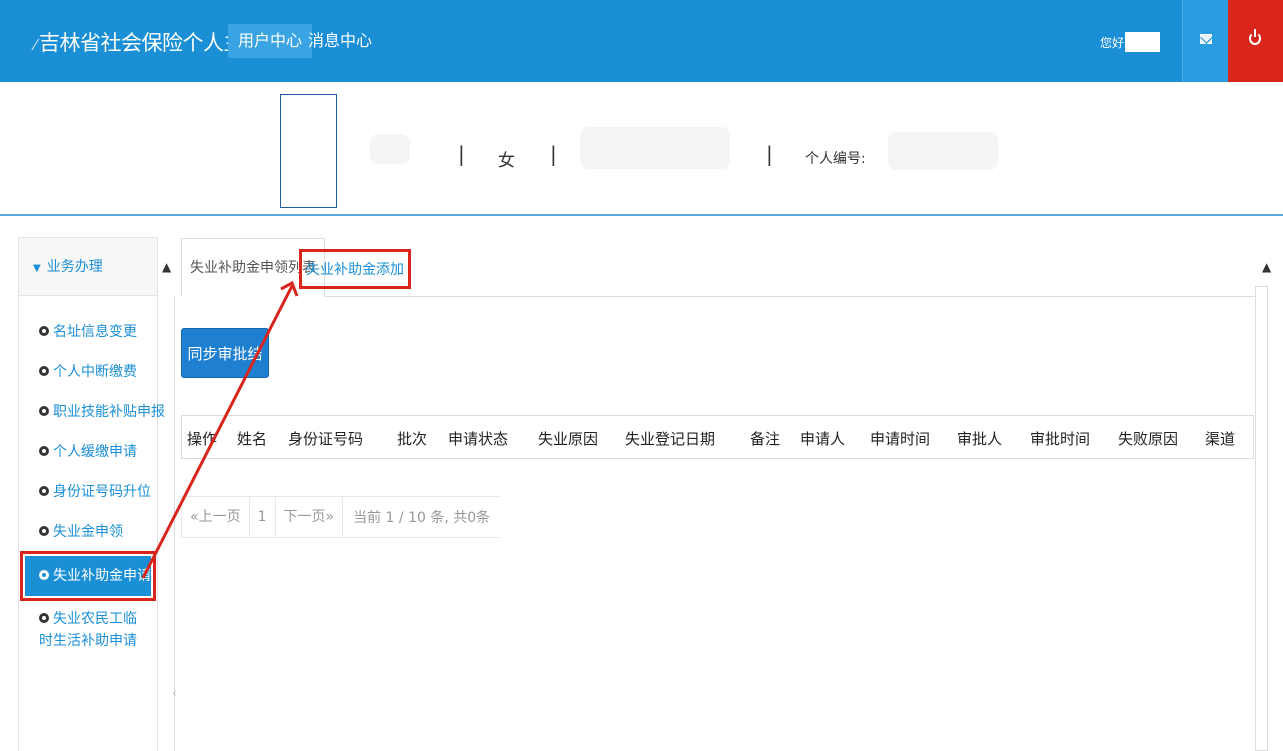 The height and width of the screenshot is (751, 1283). I want to click on sidebar-item-suspend-payment: 个人中断缴费, so click(88, 372).